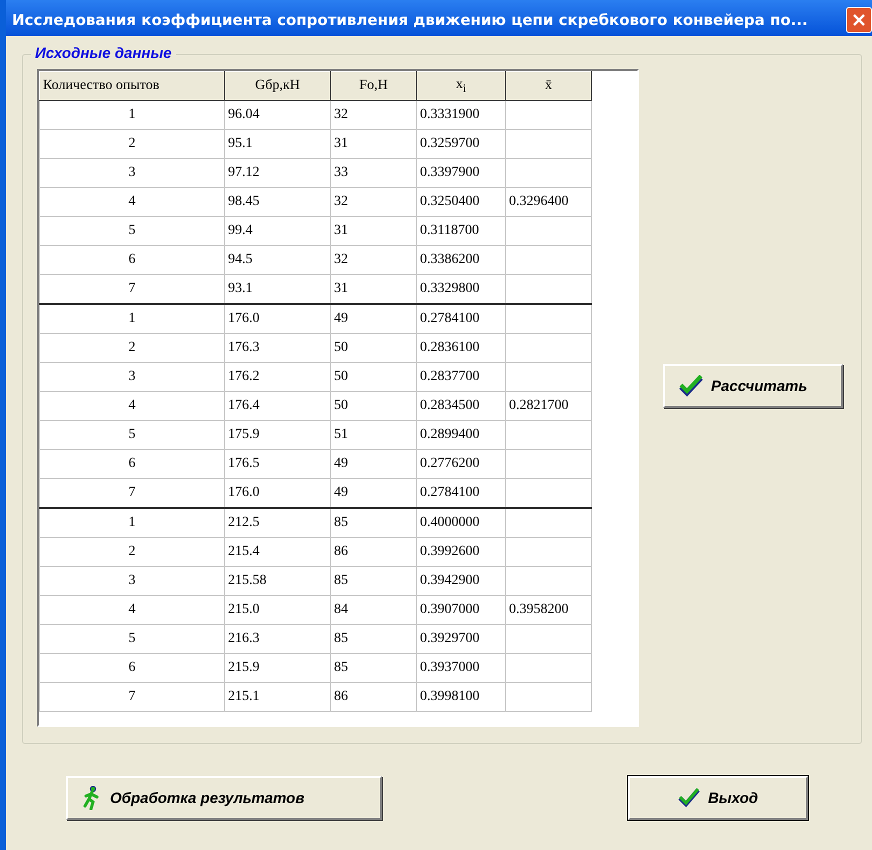  I want to click on table-cell: 0.3250400, so click(461, 202).